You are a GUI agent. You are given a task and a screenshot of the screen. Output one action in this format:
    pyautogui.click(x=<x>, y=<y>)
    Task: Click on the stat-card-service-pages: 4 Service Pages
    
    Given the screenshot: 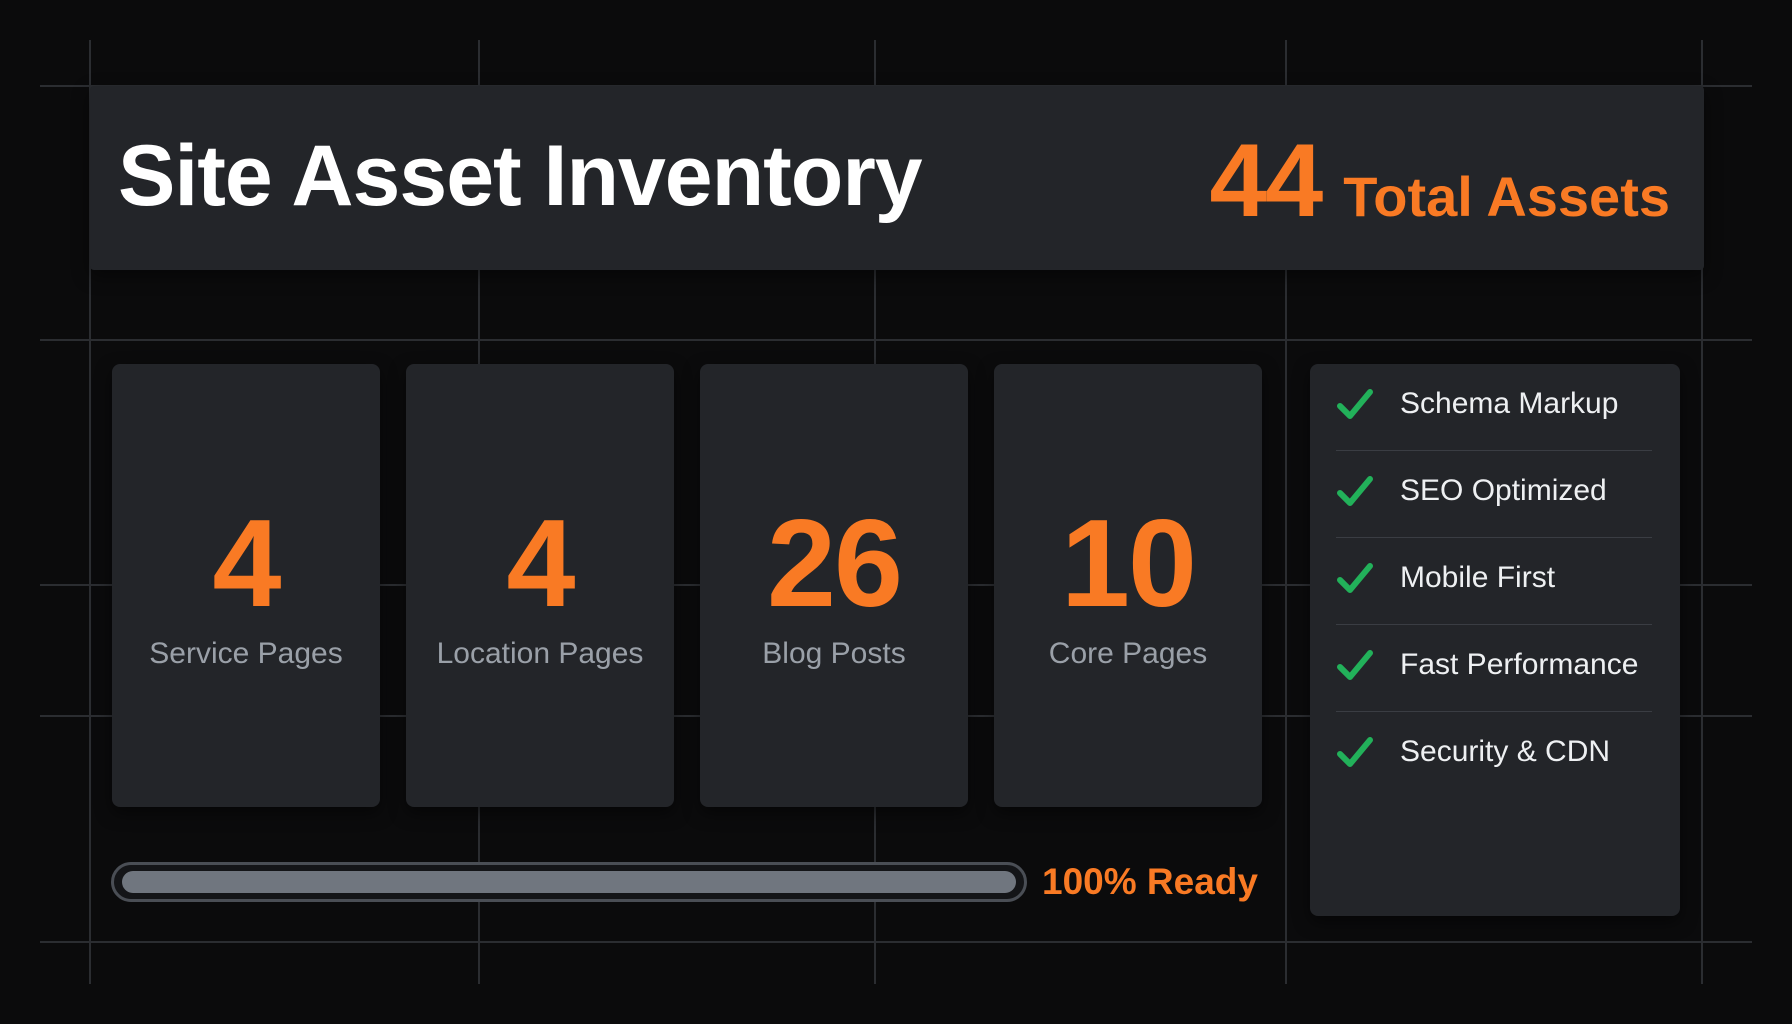 What is the action you would take?
    pyautogui.click(x=246, y=585)
    